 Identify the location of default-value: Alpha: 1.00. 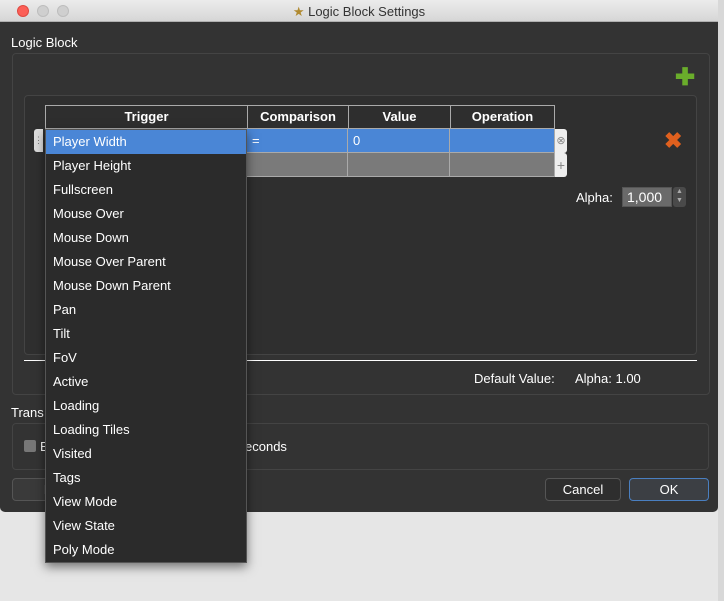
(608, 378).